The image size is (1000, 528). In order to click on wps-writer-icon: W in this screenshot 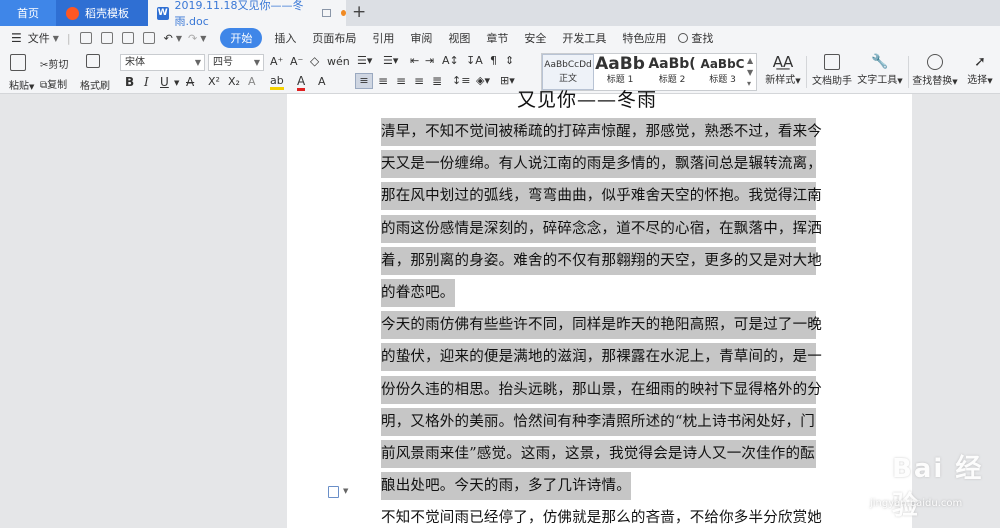, I will do `click(163, 13)`.